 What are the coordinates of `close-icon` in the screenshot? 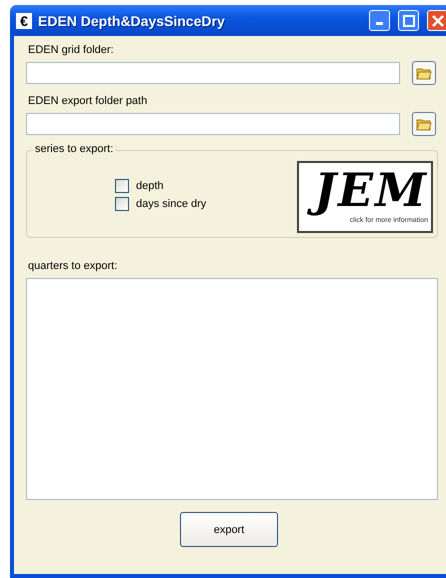 It's located at (438, 20).